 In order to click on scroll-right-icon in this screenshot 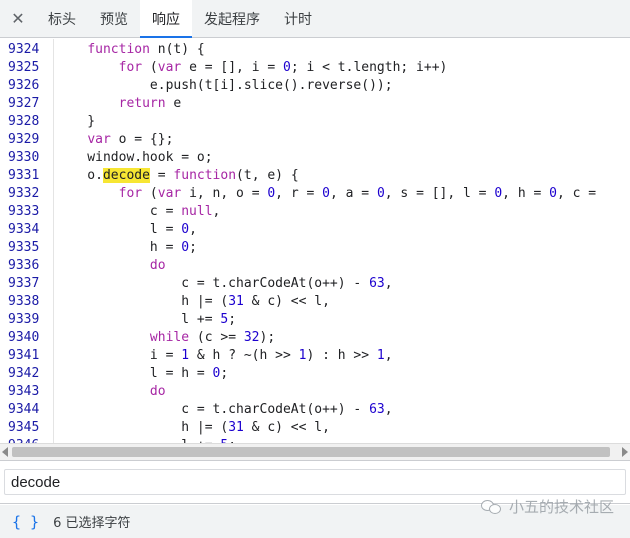, I will do `click(625, 452)`.